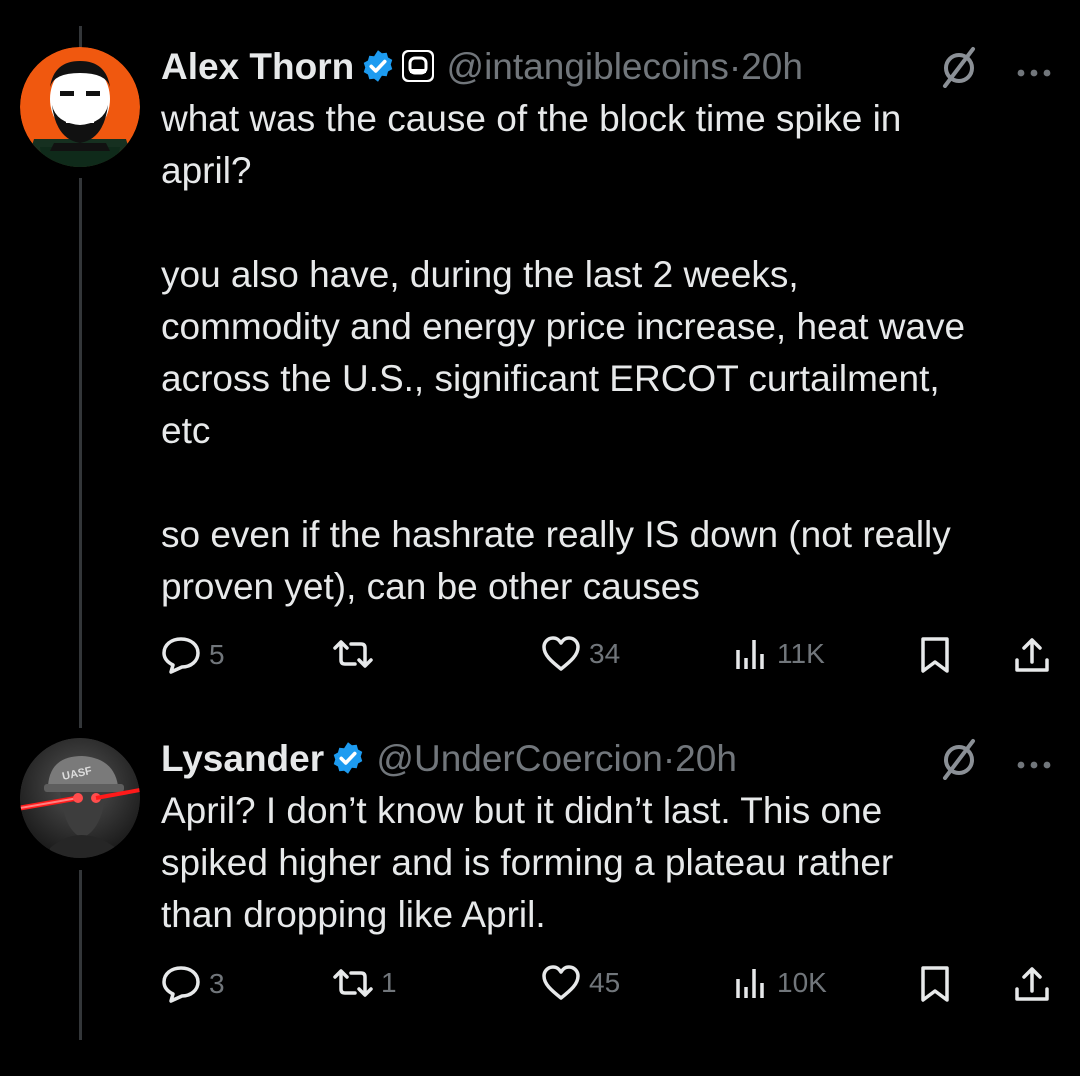 This screenshot has height=1076, width=1080. Describe the element at coordinates (257, 66) in the screenshot. I see `author-name: Alex Thorn` at that location.